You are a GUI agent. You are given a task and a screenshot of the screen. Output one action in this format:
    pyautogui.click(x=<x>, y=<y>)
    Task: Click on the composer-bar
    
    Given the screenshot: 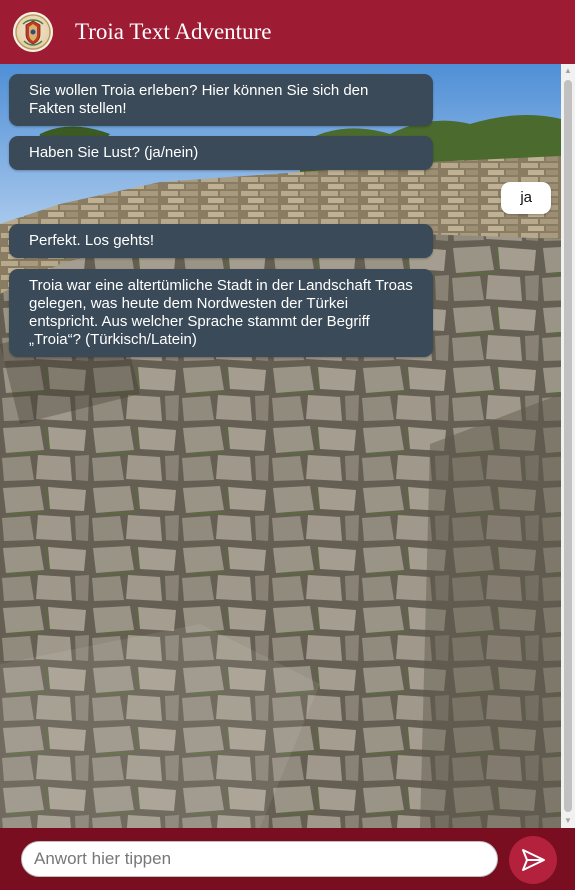 What is the action you would take?
    pyautogui.click(x=287, y=859)
    